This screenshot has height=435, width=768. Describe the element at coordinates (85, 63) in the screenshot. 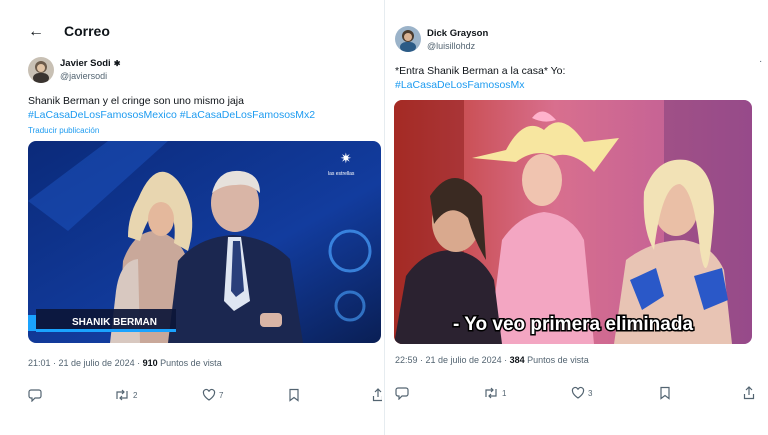

I see `author-name-text: Javier Sodi` at that location.